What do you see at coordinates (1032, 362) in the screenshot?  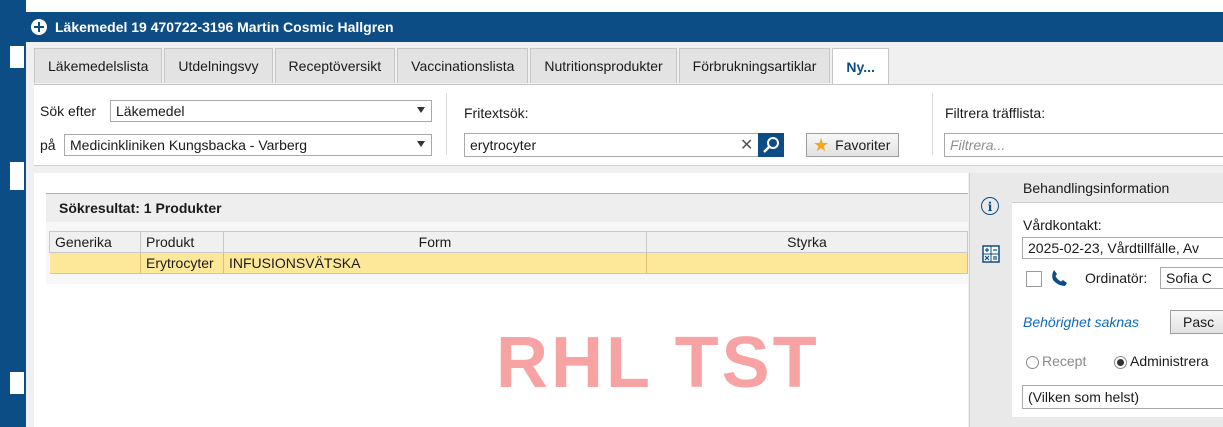 I see `radio-recept` at bounding box center [1032, 362].